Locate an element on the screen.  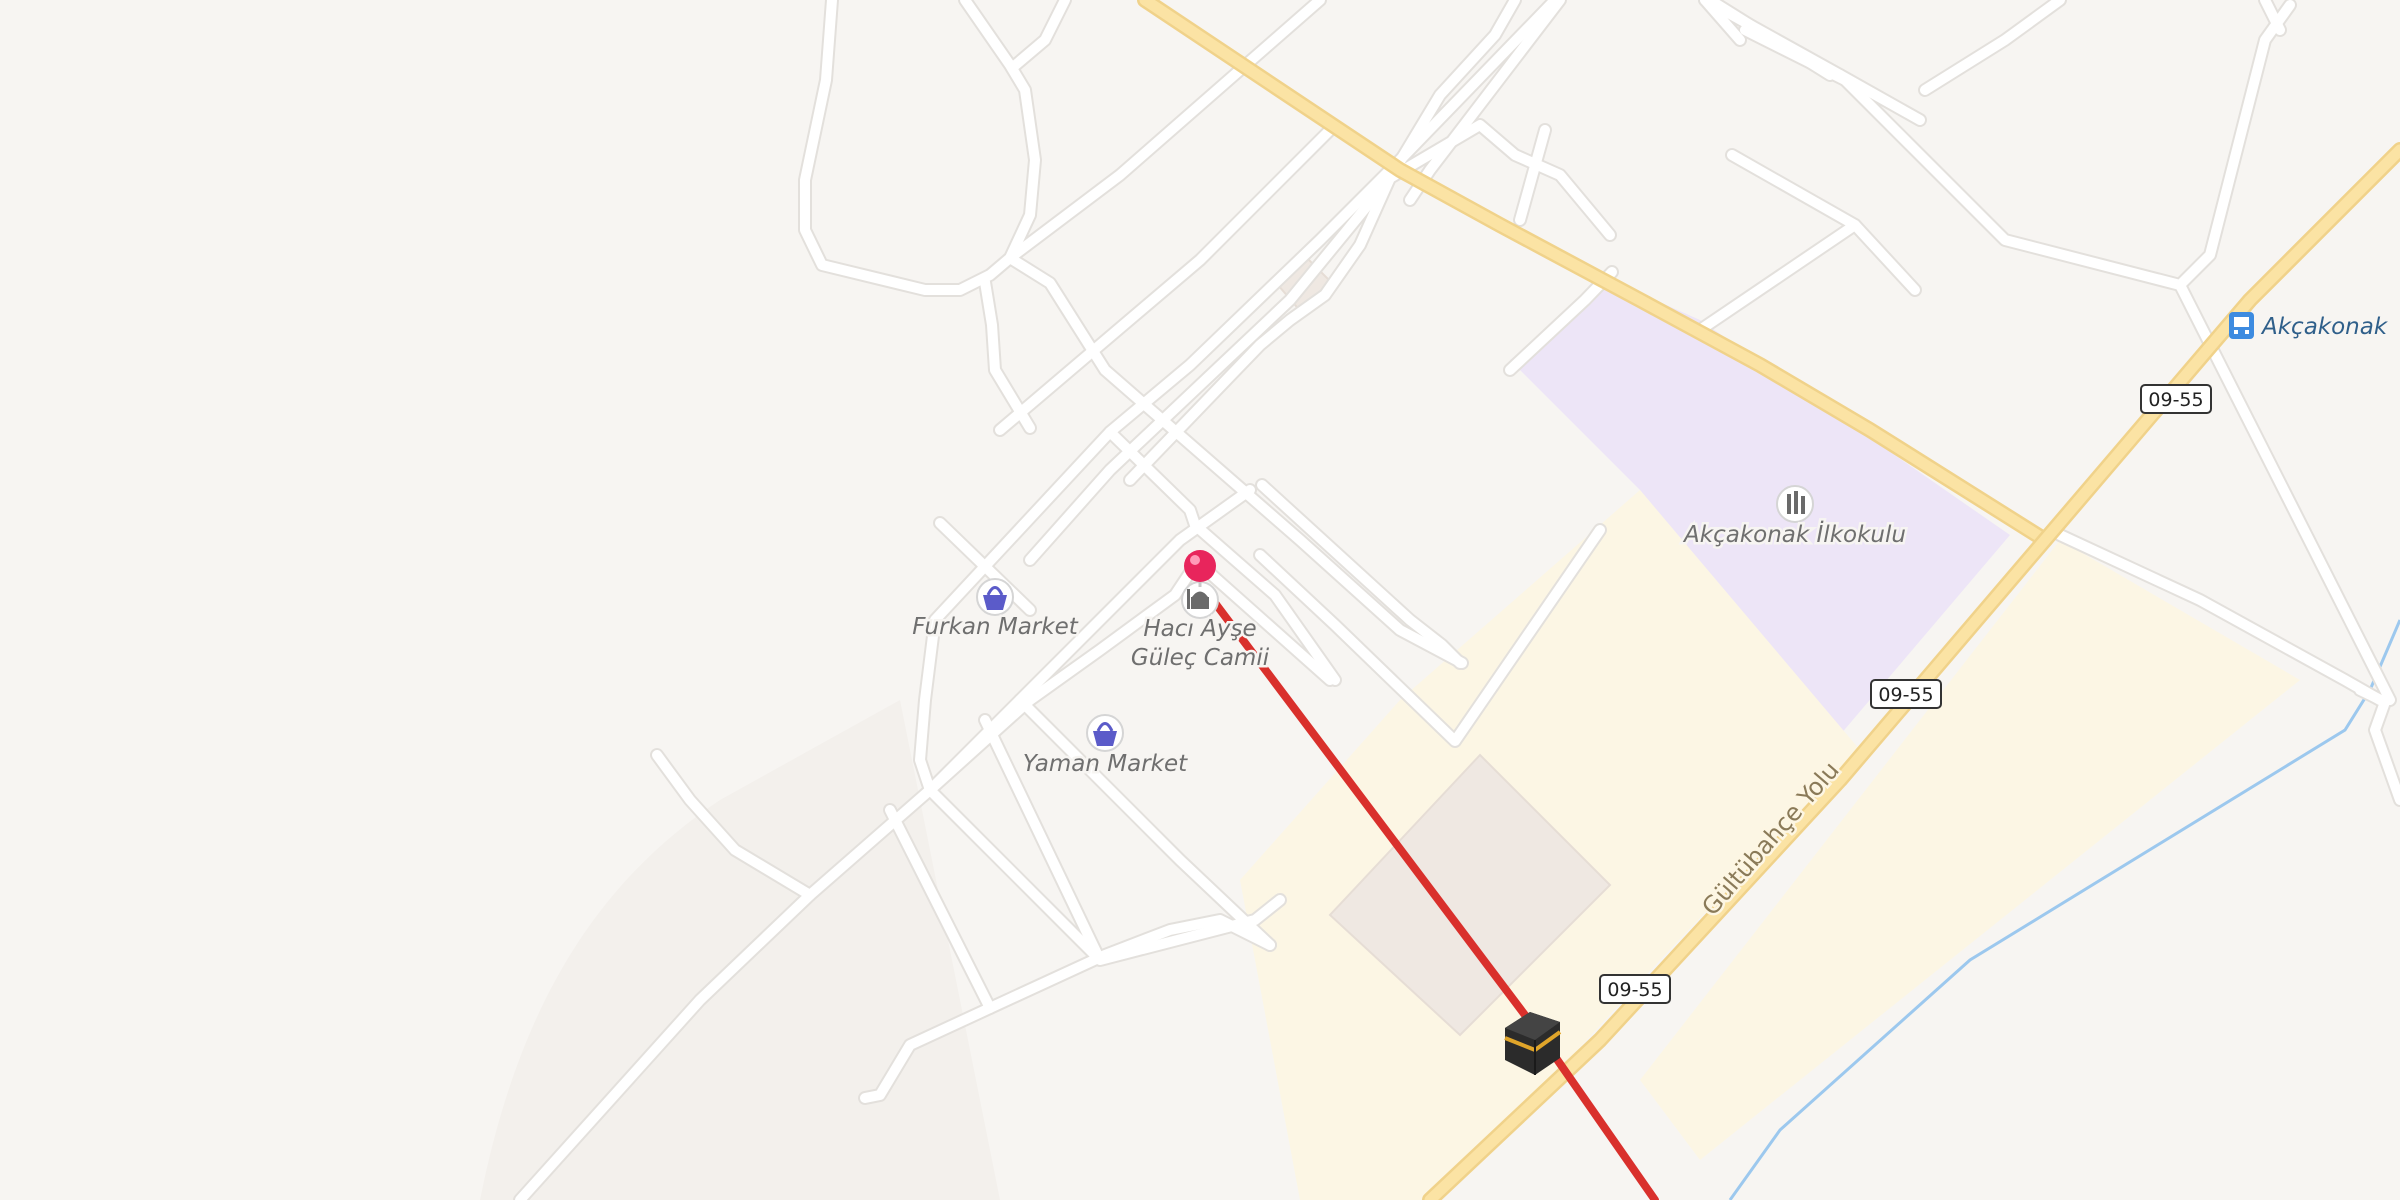
poi-label: Akçakonak İlkokulu is located at coordinates (1794, 534).